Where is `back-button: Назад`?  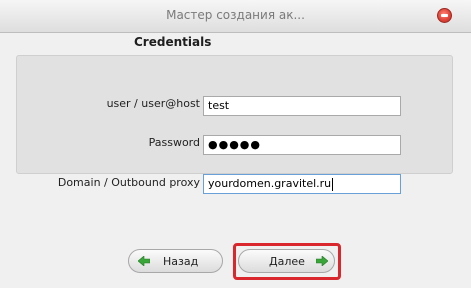
back-button: Назад is located at coordinates (175, 261).